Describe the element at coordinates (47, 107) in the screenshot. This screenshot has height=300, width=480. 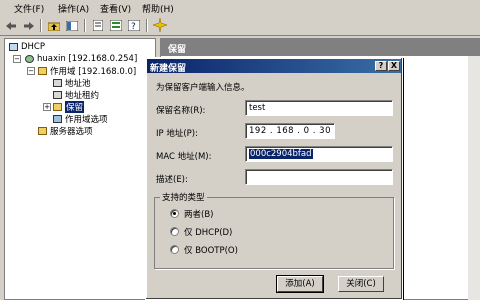
I see `expand-toggle: +` at that location.